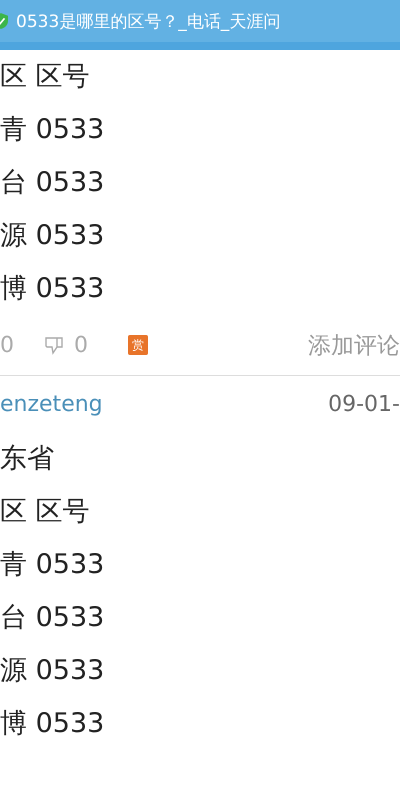  I want to click on reward-button: 赏, so click(138, 345).